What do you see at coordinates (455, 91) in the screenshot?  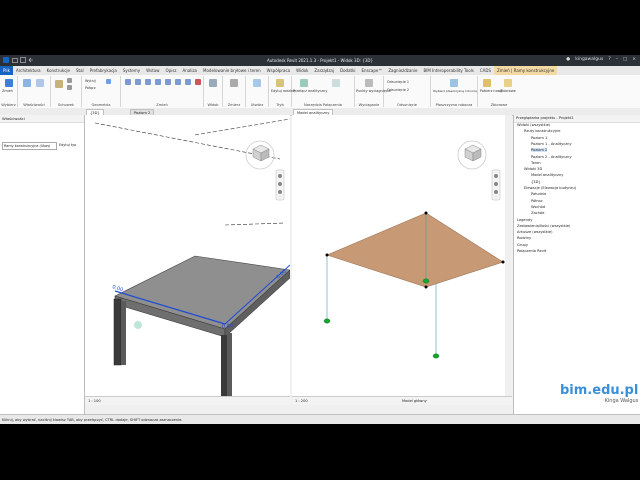 I see `workplane-button: Wybierz płaszczyznę roboczą` at bounding box center [455, 91].